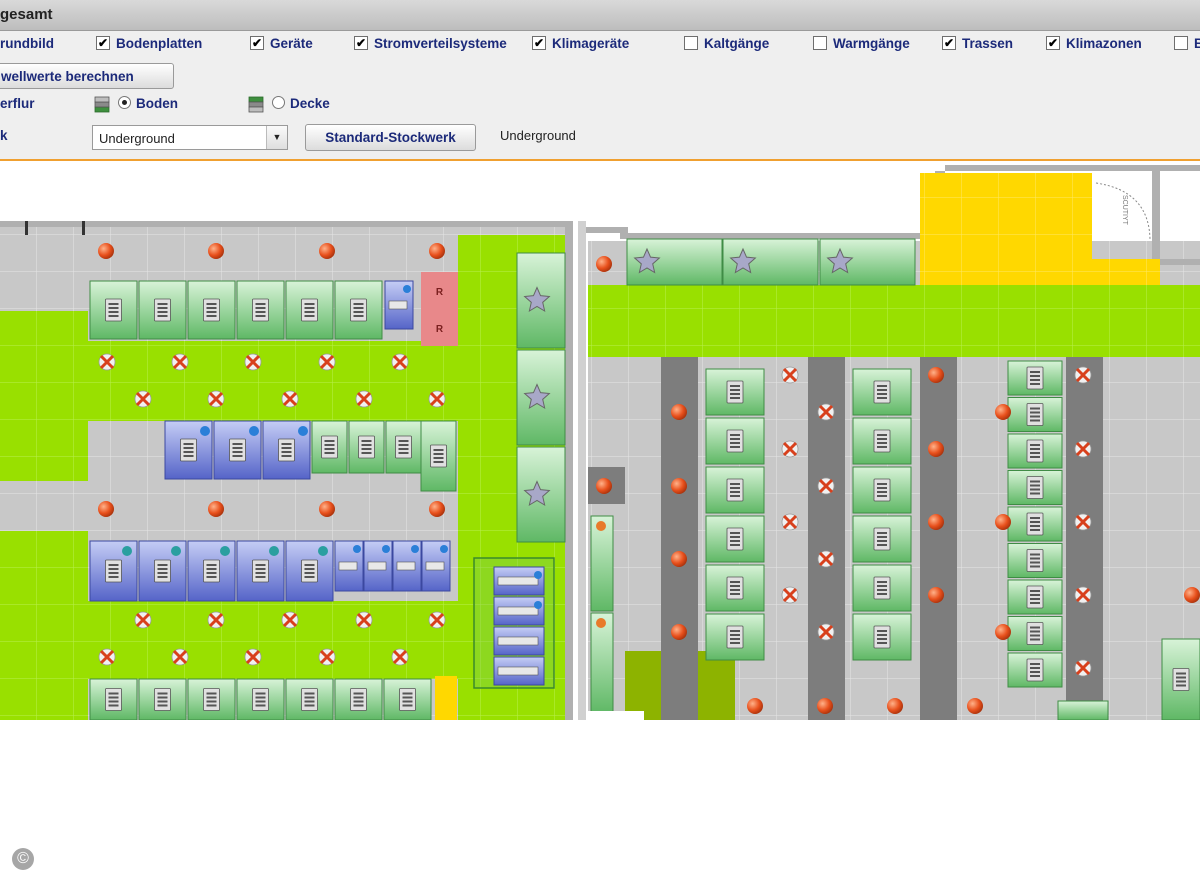  What do you see at coordinates (1072, 168) in the screenshot?
I see `wall` at bounding box center [1072, 168].